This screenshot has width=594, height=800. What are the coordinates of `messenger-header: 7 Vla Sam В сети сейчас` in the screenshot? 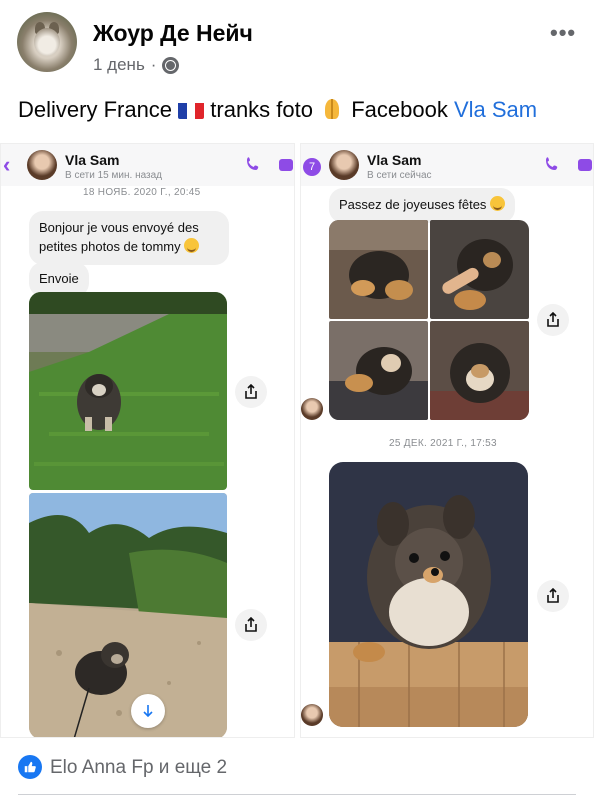 It's located at (447, 165).